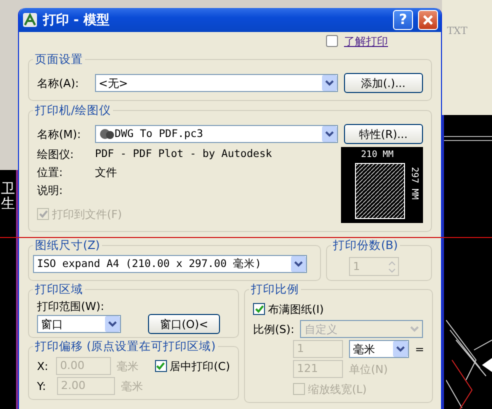 The image size is (492, 409). What do you see at coordinates (58, 83) in the screenshot?
I see `field-label: 名称(A):` at bounding box center [58, 83].